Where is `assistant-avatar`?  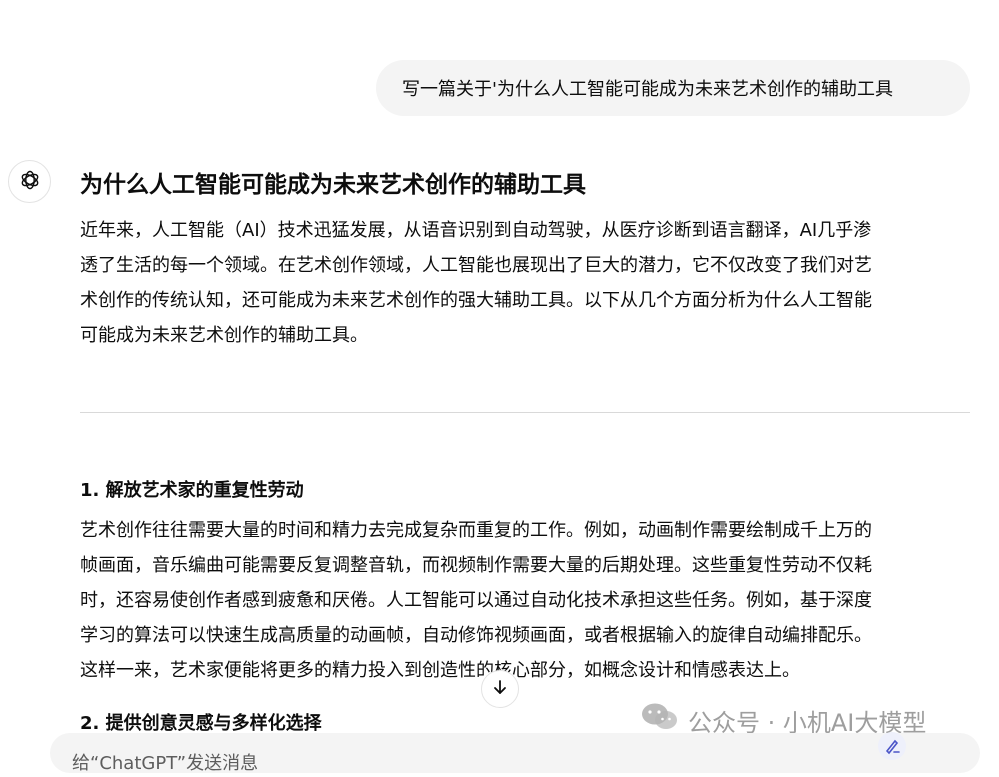
assistant-avatar is located at coordinates (29, 181).